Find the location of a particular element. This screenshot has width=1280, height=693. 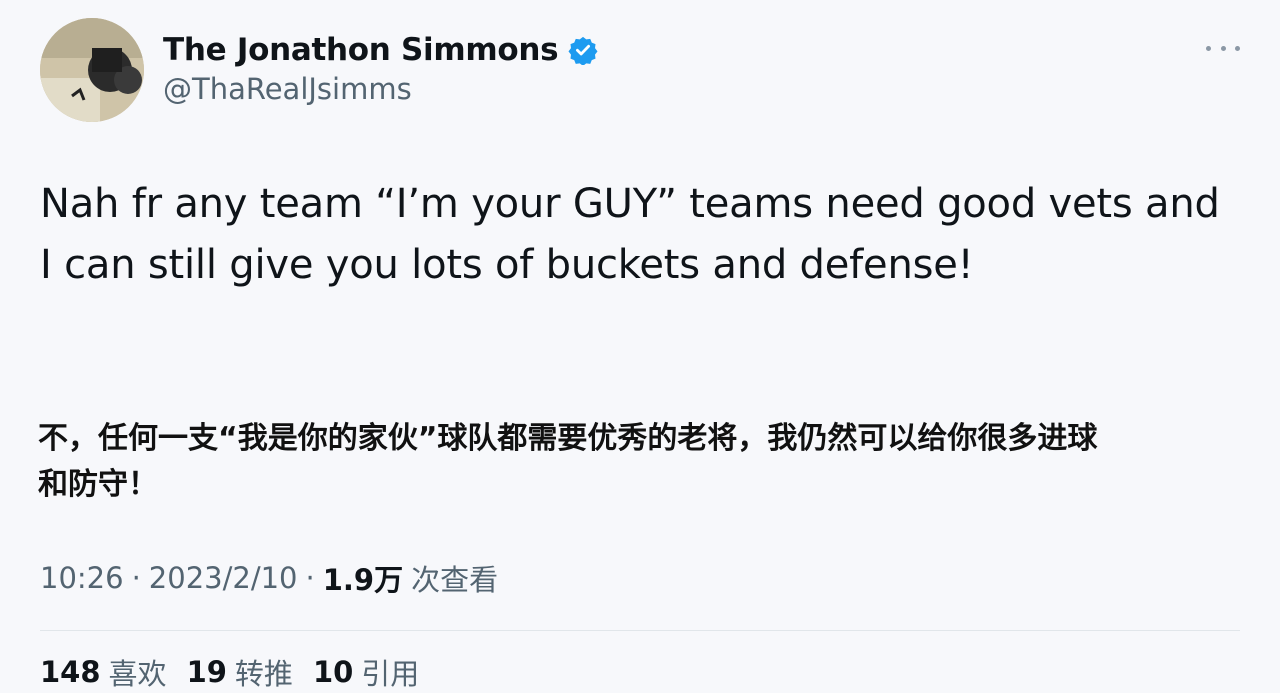

more-options-icon is located at coordinates (1223, 48).